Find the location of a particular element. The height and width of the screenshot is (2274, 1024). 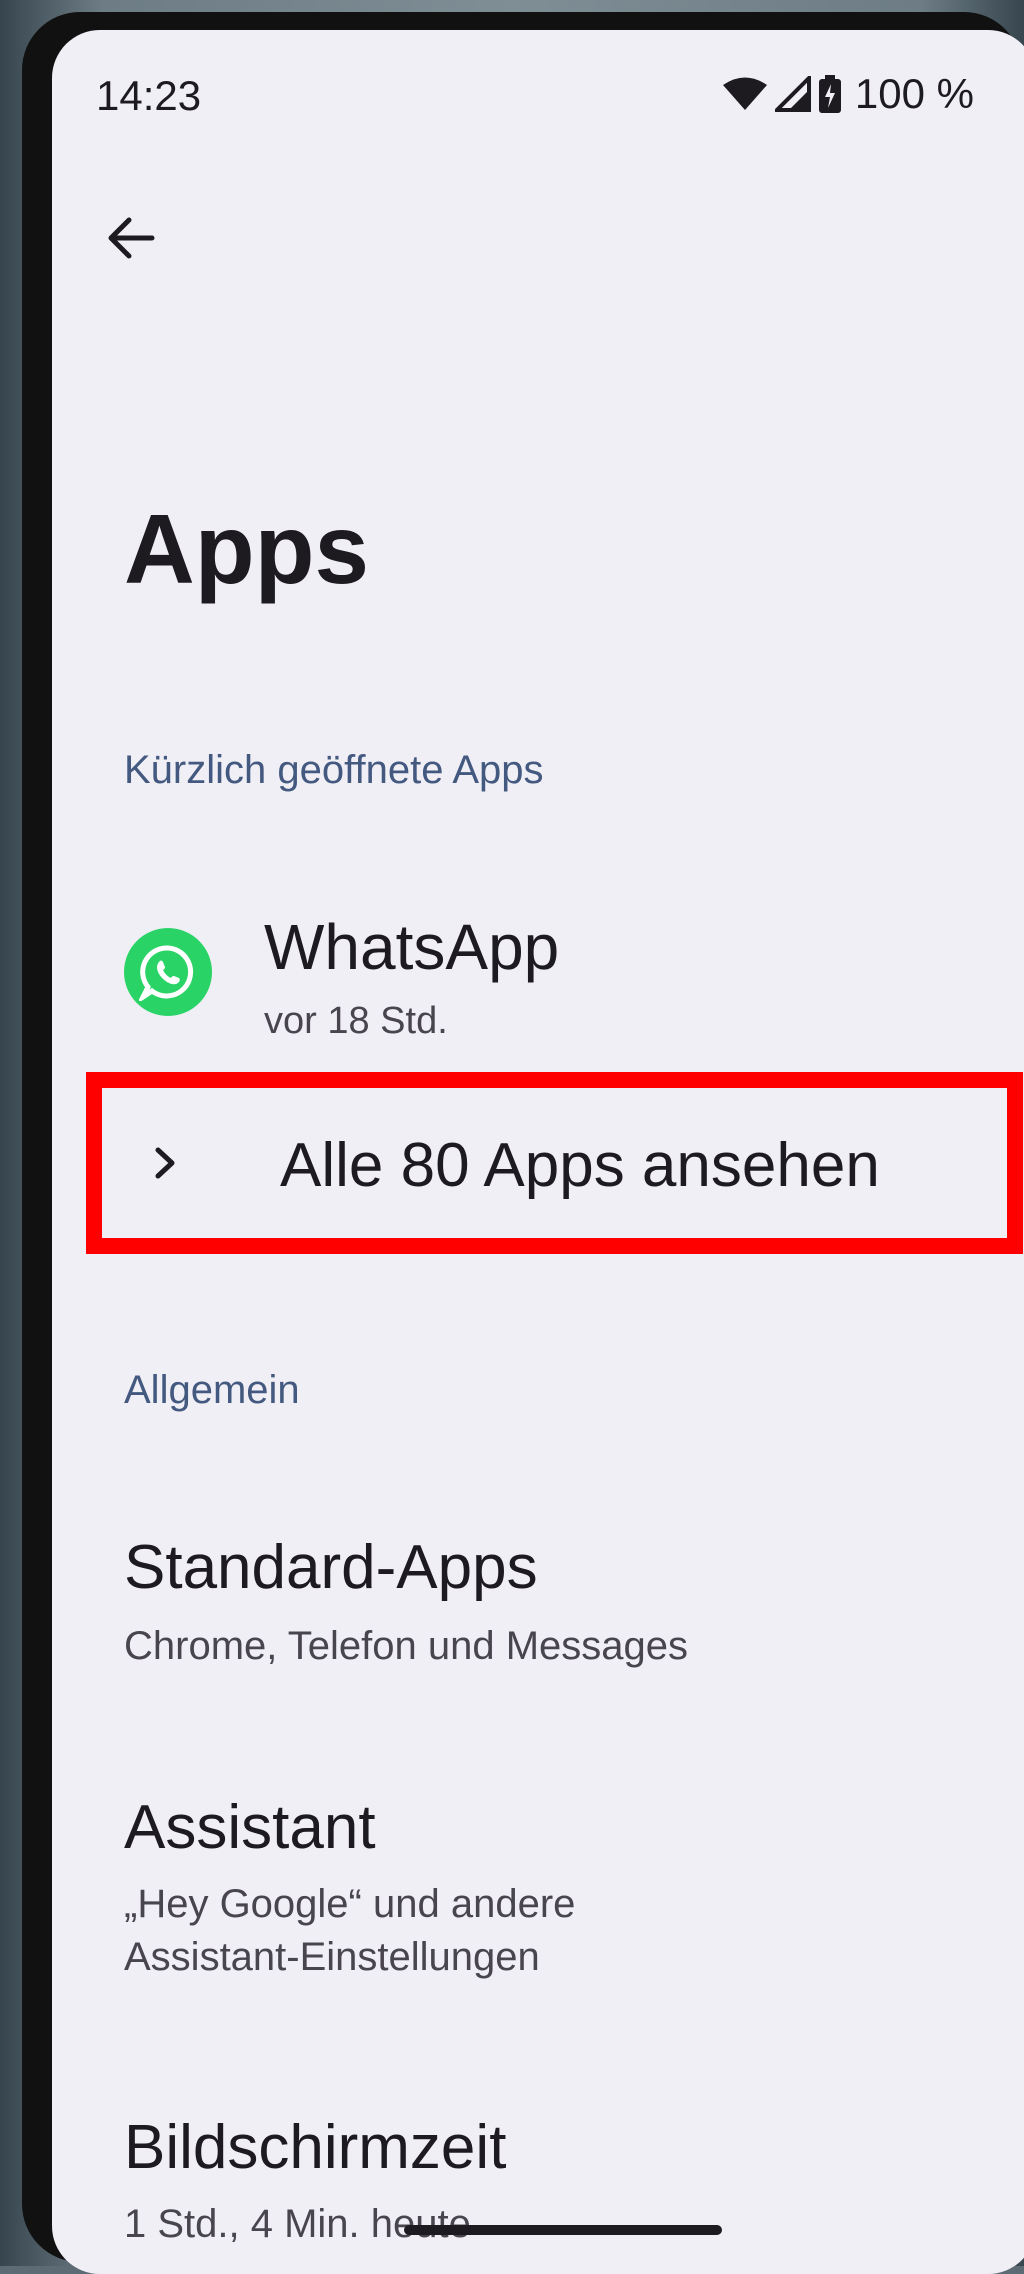

app-last-used: vor 18 Std. is located at coordinates (356, 1021).